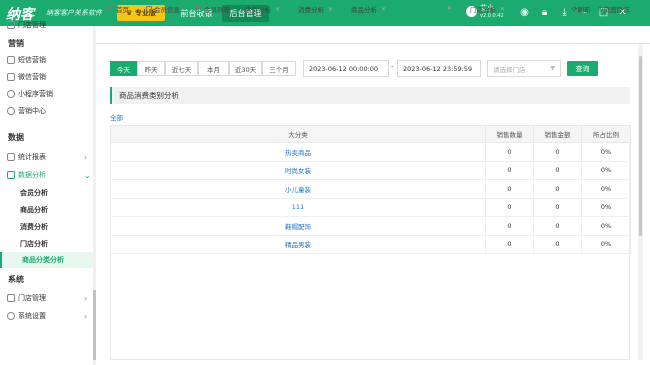  Describe the element at coordinates (46, 260) in the screenshot. I see `sidebar-sub-category-analysis: 商品分类分析` at that location.